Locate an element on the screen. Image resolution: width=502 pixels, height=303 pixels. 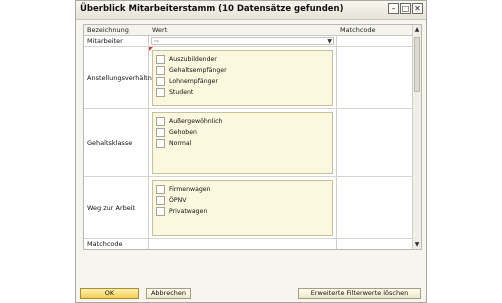
maximize-icon: □ is located at coordinates (405, 8).